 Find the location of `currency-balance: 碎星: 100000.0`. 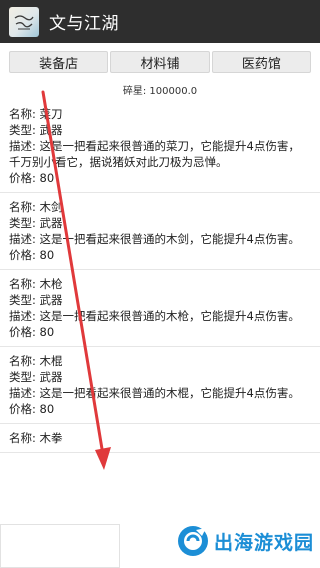

currency-balance: 碎星: 100000.0 is located at coordinates (160, 91).